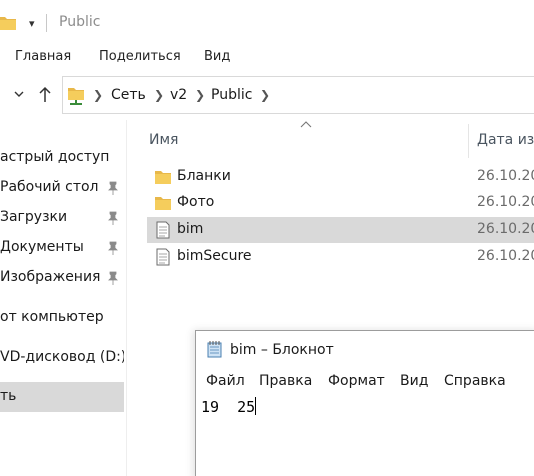 The height and width of the screenshot is (476, 534). What do you see at coordinates (340, 230) in the screenshot?
I see `file-row-bim: bim 26.10.202` at bounding box center [340, 230].